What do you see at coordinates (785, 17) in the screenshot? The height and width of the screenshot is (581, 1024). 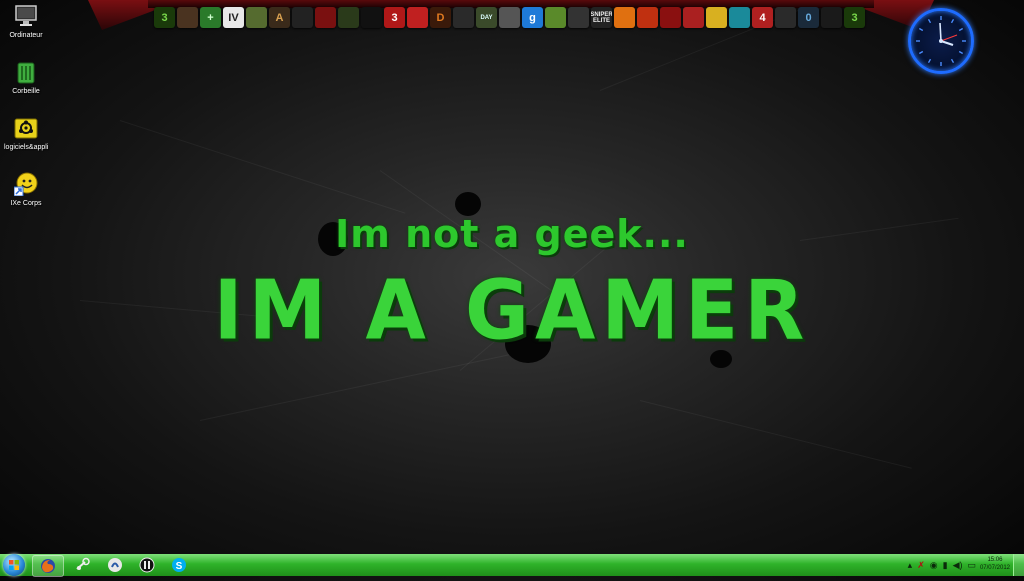 I see `skyrim-icon` at bounding box center [785, 17].